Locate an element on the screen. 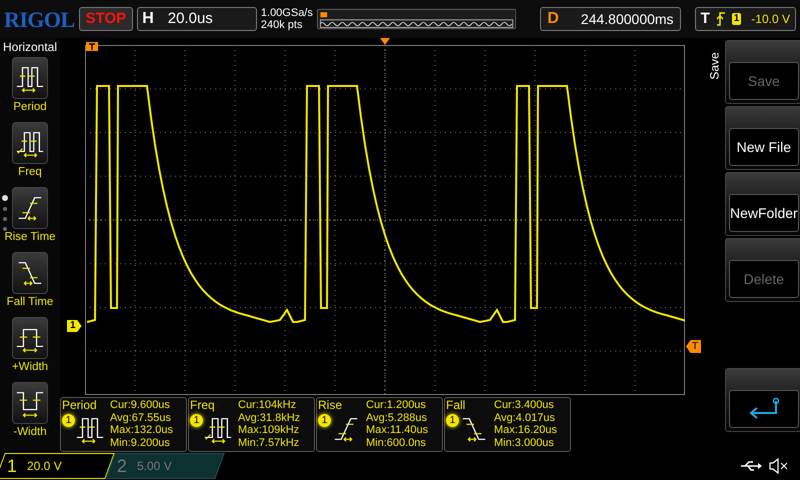 The width and height of the screenshot is (800, 480). measure-label: -Width is located at coordinates (30, 432).